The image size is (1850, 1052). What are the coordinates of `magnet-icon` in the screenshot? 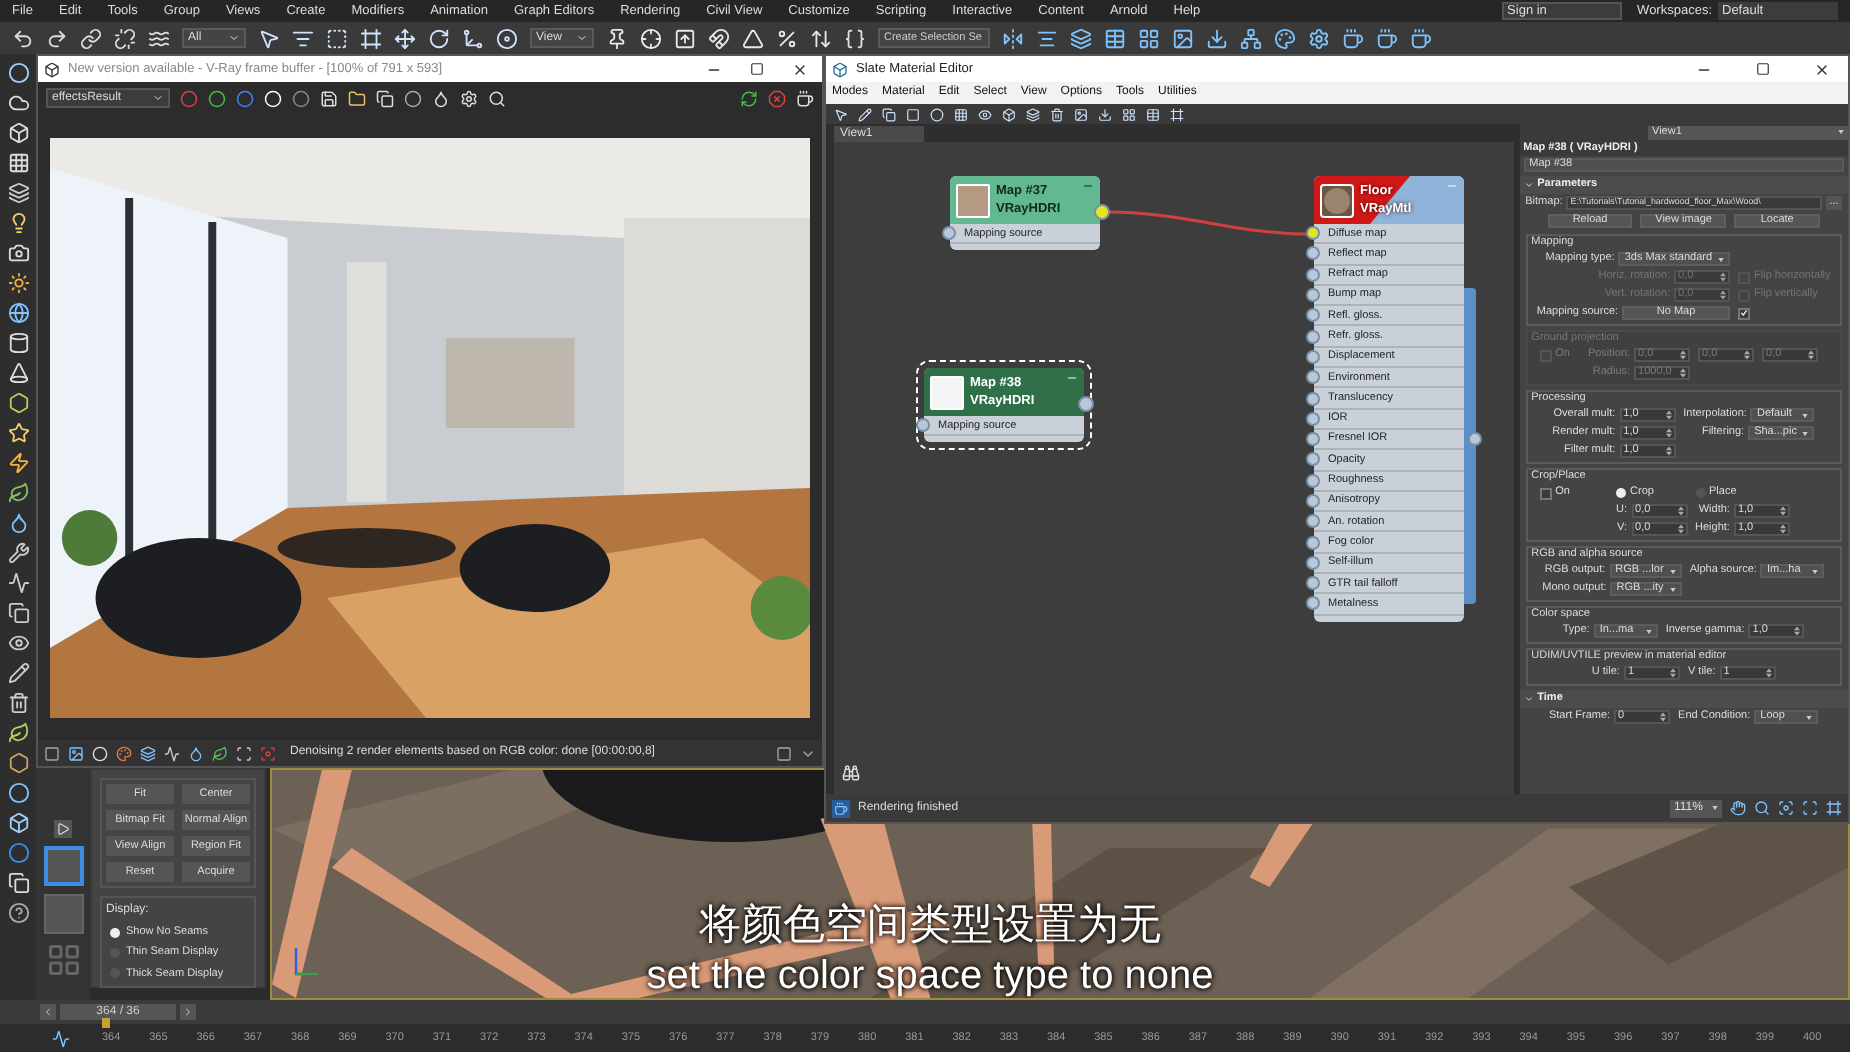 It's located at (719, 38).